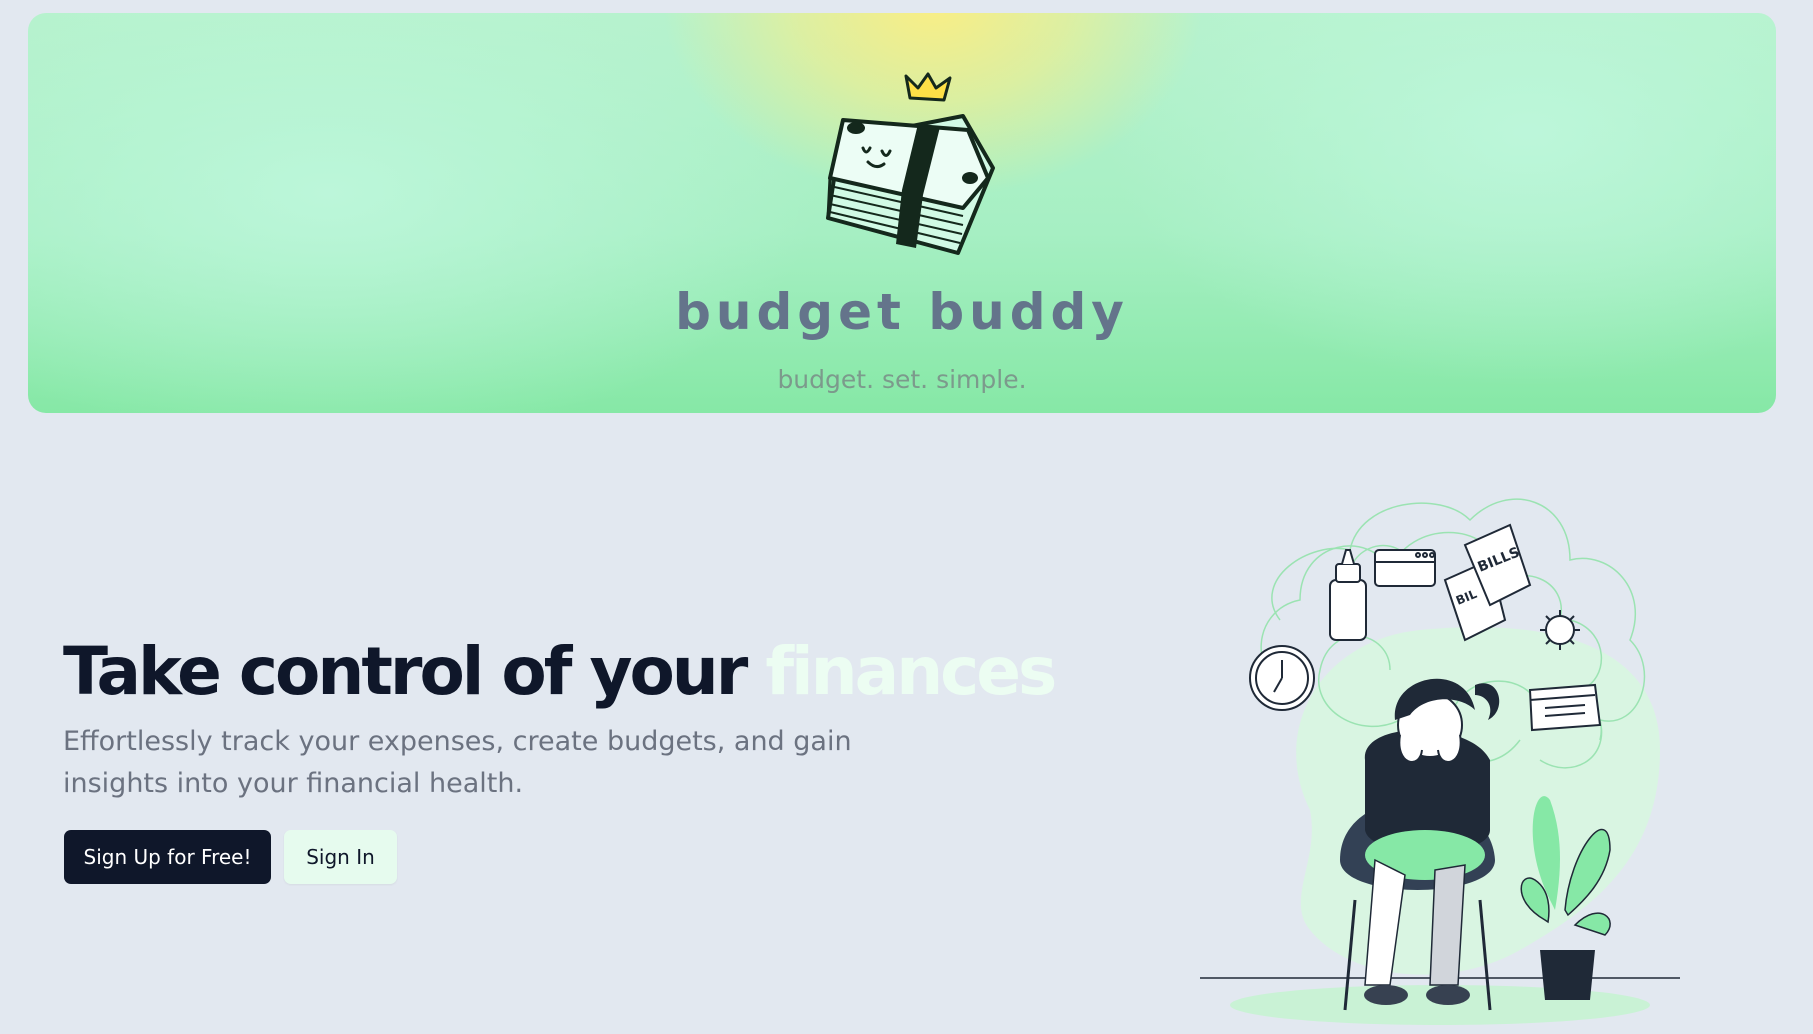 The height and width of the screenshot is (1034, 1813). I want to click on sign-in-button: Sign In, so click(340, 857).